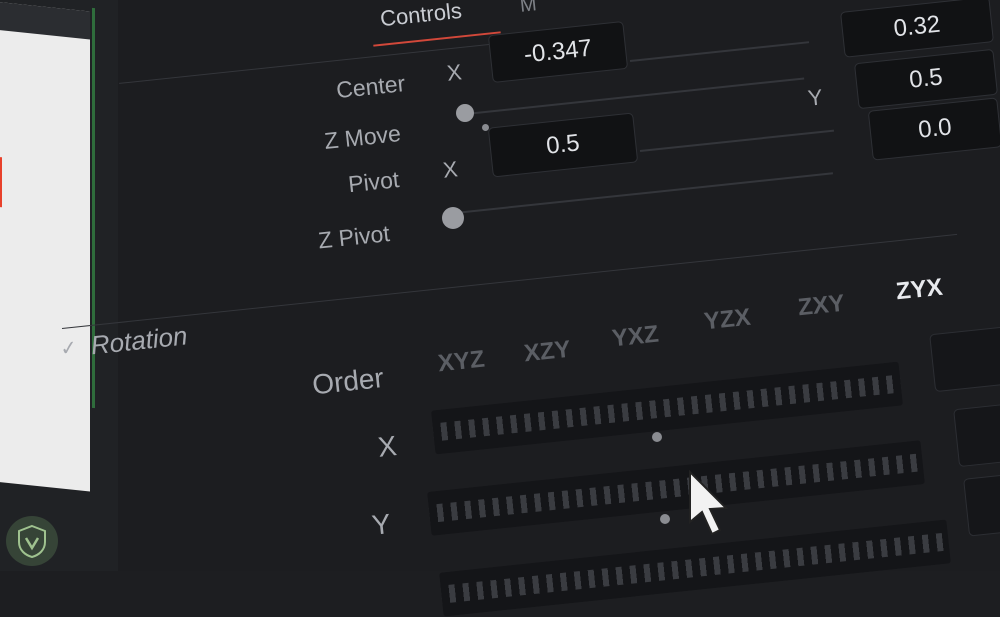  I want to click on tab-controls: Controls, so click(421, 16).